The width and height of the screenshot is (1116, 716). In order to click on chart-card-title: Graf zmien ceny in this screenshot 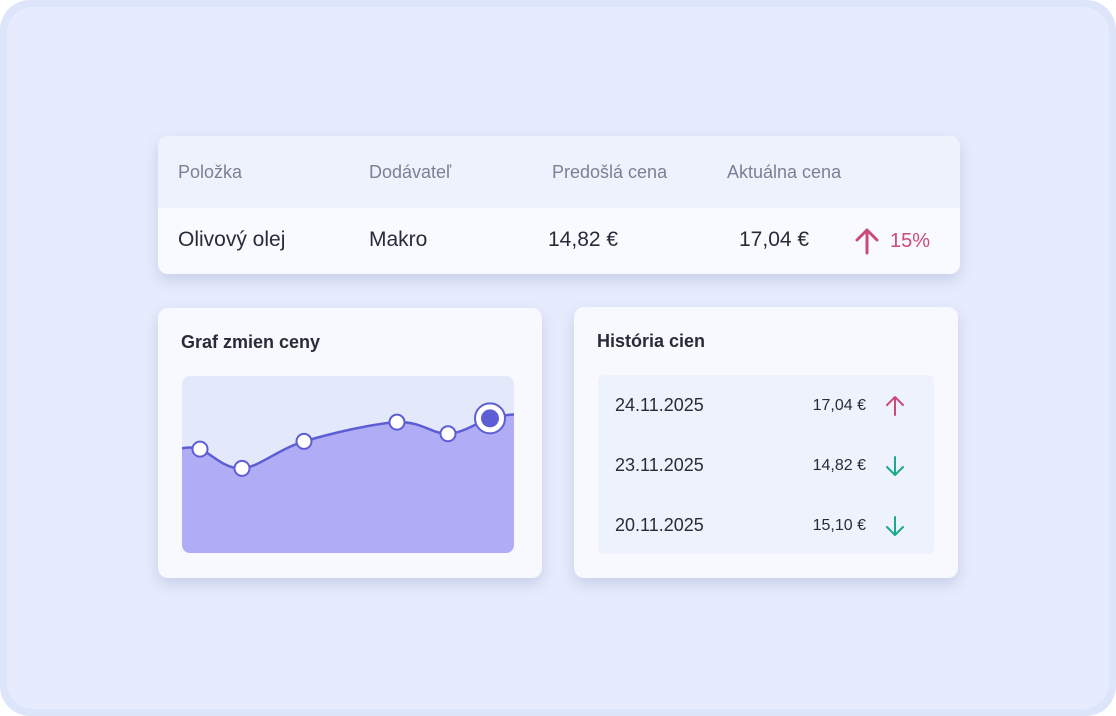, I will do `click(251, 342)`.